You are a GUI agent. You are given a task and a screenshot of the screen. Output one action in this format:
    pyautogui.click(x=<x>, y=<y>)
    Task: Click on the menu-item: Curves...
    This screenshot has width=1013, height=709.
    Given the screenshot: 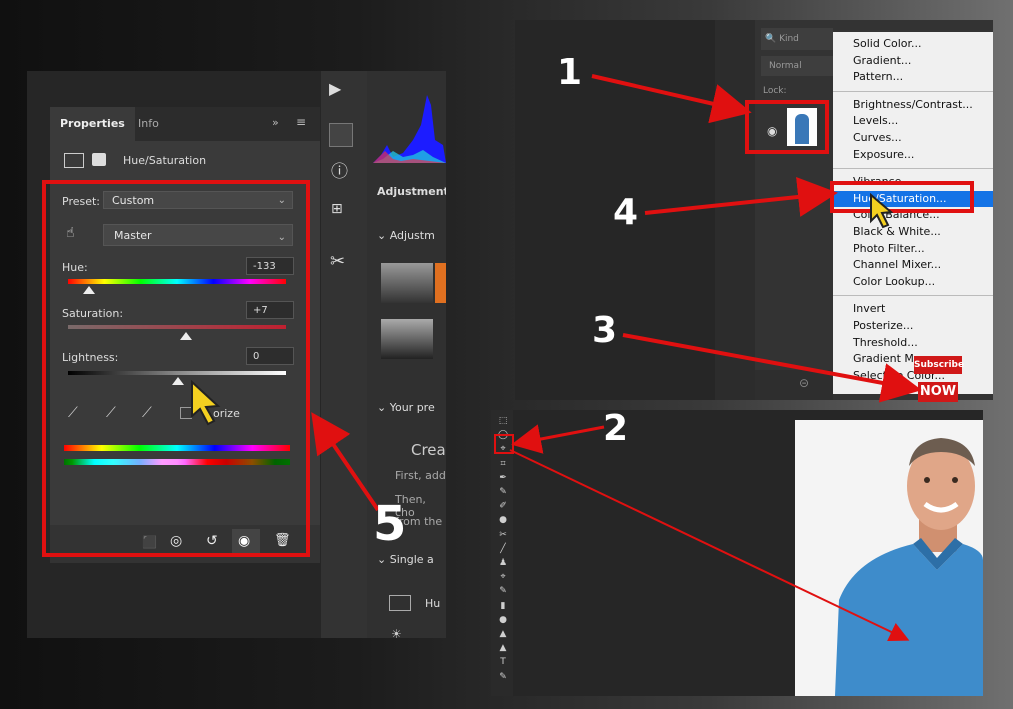 What is the action you would take?
    pyautogui.click(x=913, y=138)
    